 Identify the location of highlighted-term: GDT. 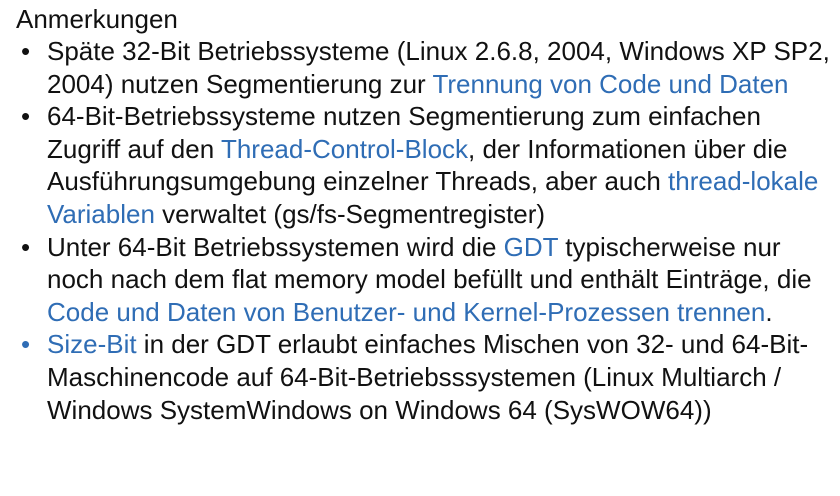
(531, 246).